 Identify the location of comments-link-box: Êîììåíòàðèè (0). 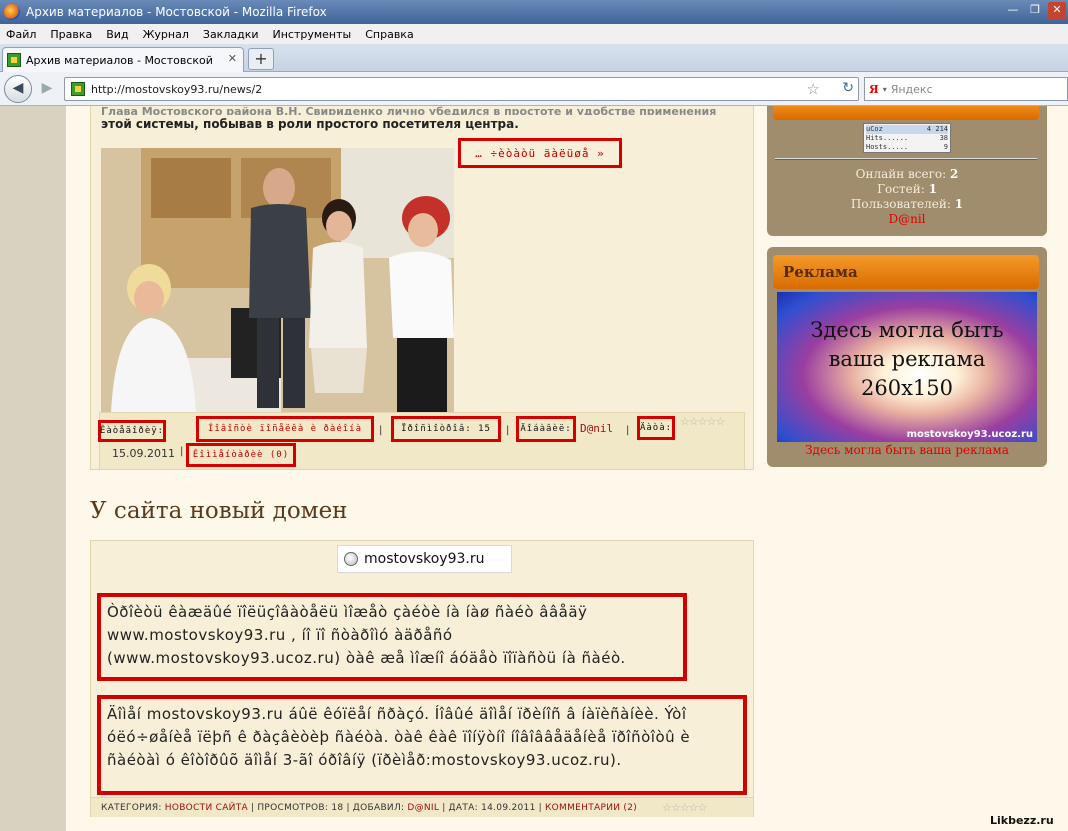
(241, 455).